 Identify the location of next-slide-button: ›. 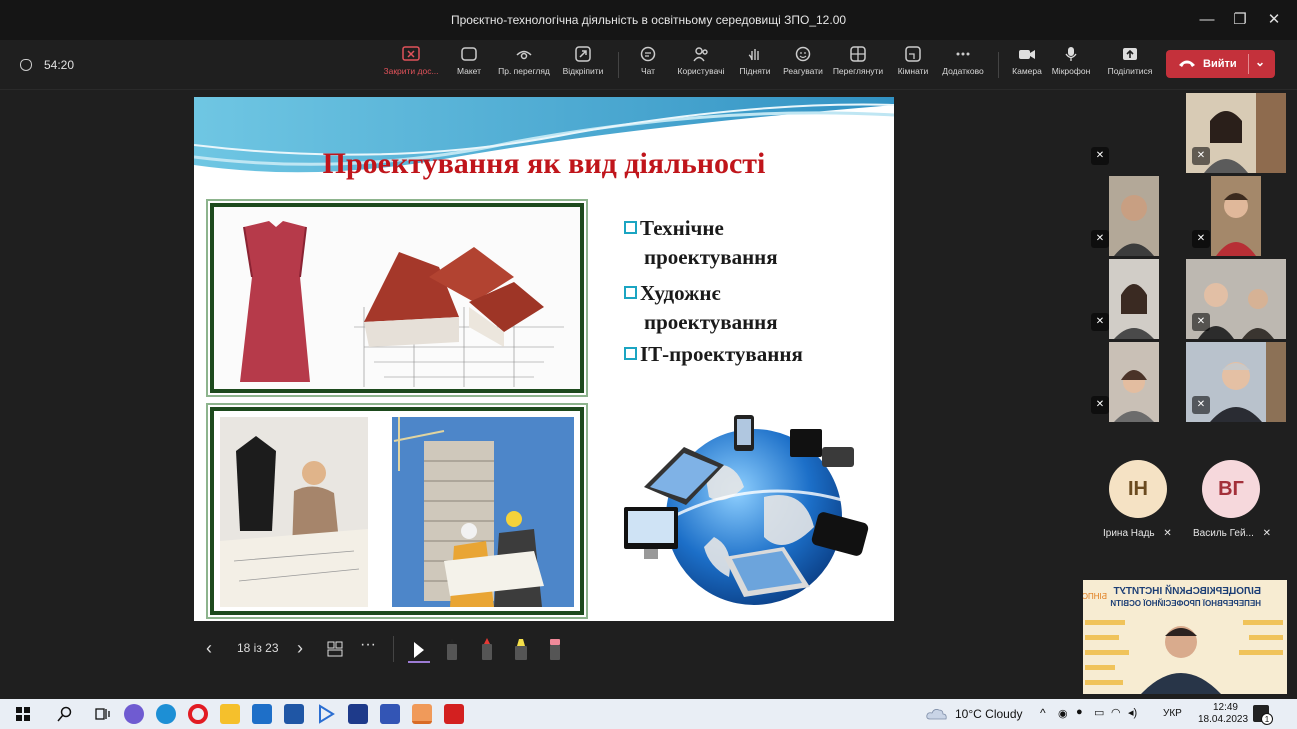
(300, 648).